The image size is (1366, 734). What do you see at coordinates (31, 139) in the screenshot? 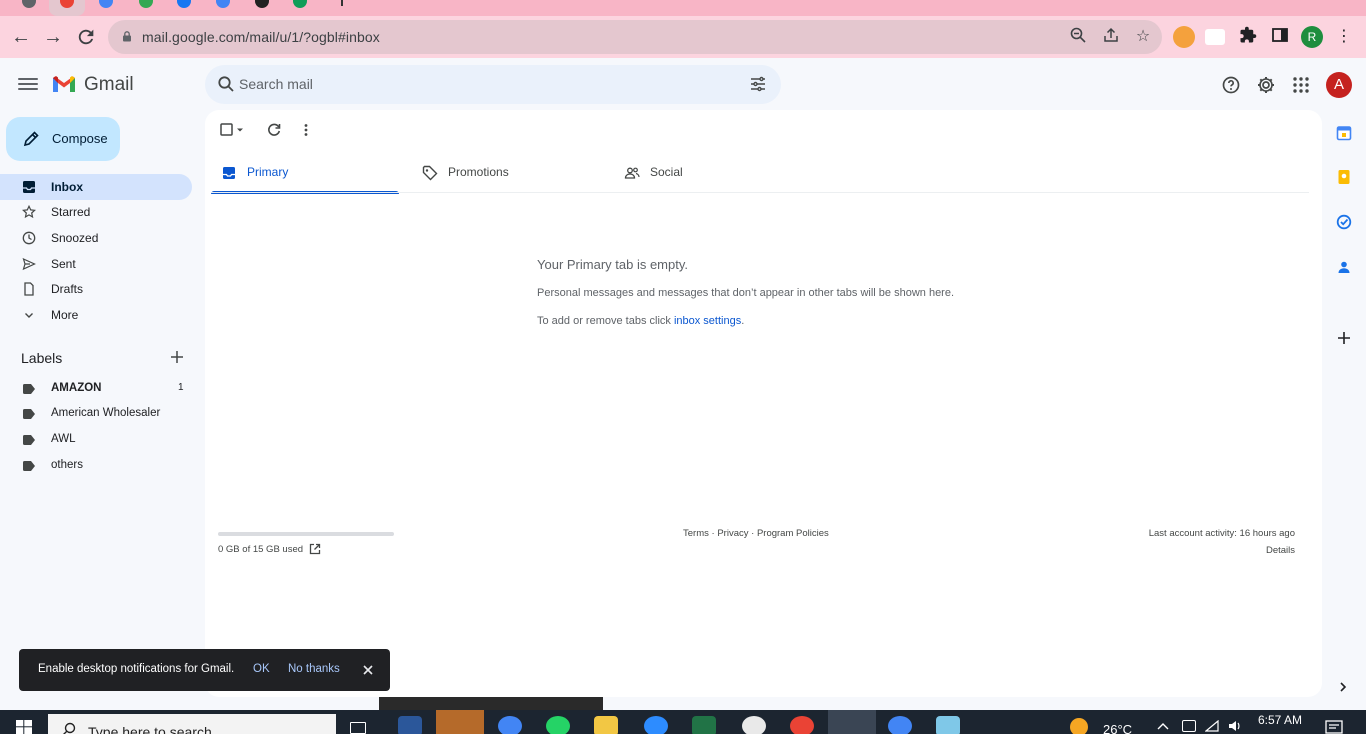
I see `pencil-icon` at bounding box center [31, 139].